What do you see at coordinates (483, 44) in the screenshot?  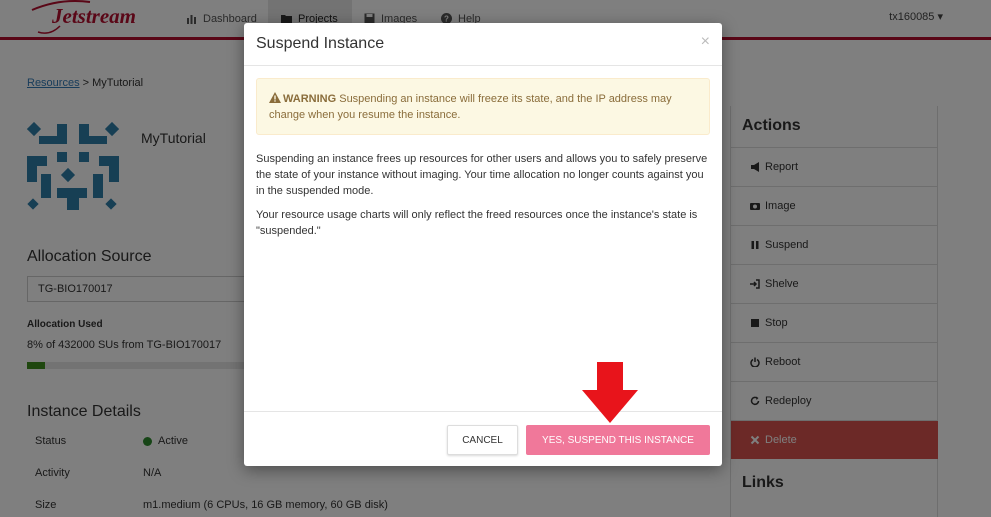 I see `modal-header: Suspend Instance ×` at bounding box center [483, 44].